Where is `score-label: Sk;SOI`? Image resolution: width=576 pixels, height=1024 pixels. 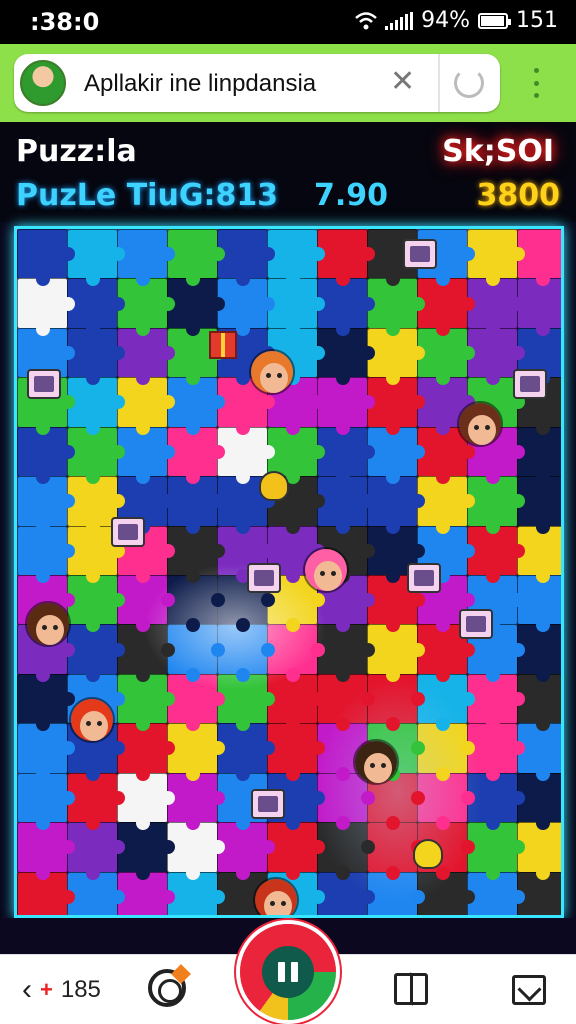 score-label: Sk;SOI is located at coordinates (498, 151).